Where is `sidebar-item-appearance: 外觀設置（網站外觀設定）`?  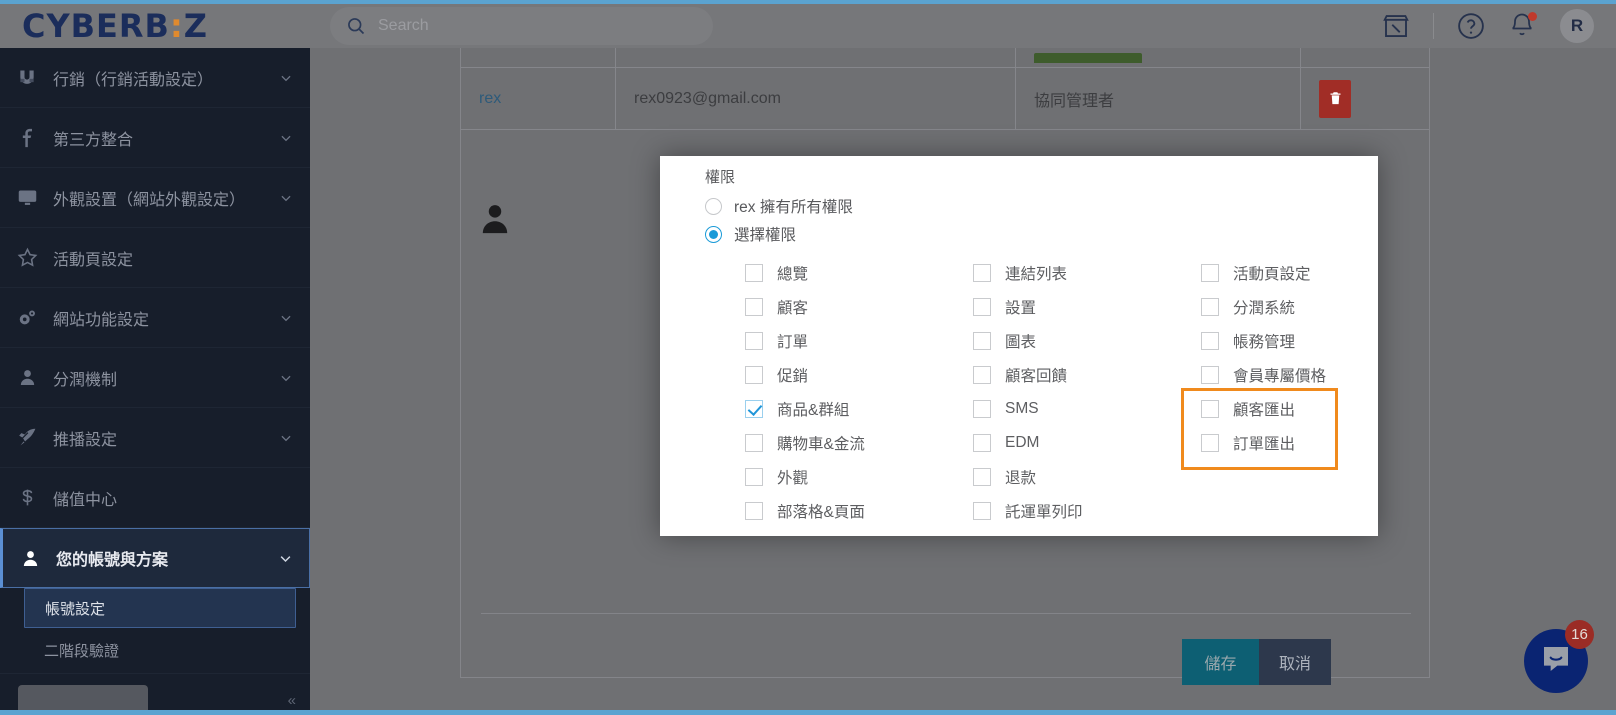 sidebar-item-appearance: 外觀設置（網站外觀設定） is located at coordinates (155, 198).